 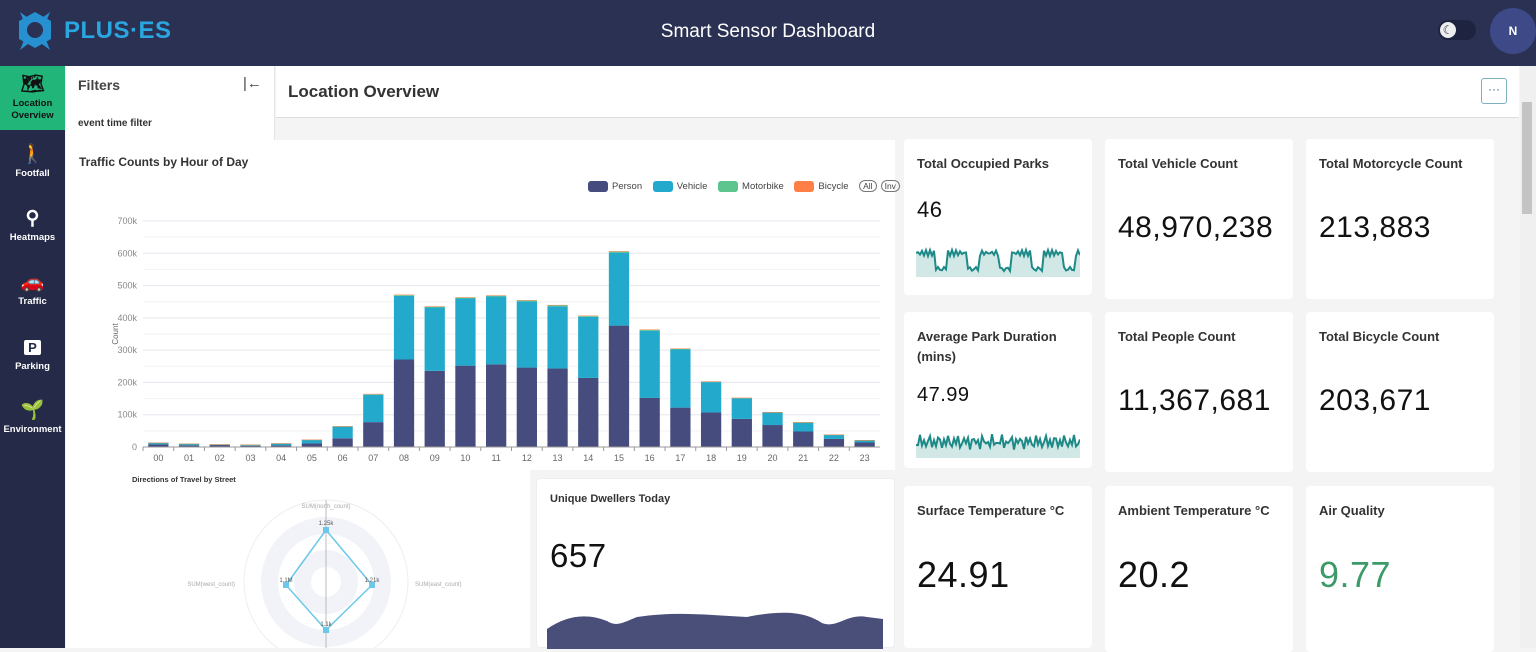 What do you see at coordinates (1494, 91) in the screenshot?
I see `more-options-button: ···` at bounding box center [1494, 91].